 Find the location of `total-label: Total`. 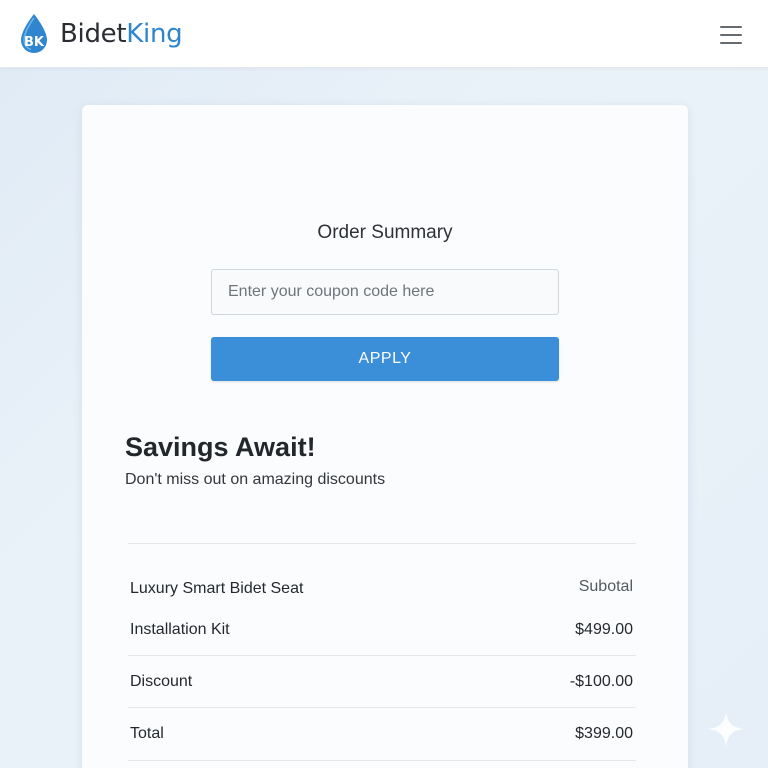

total-label: Total is located at coordinates (147, 733).